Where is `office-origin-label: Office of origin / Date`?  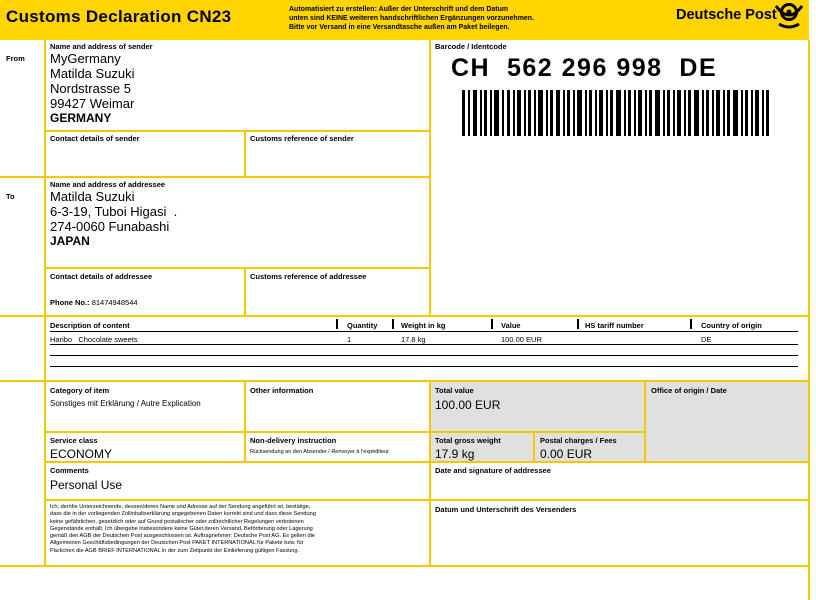
office-origin-label: Office of origin / Date is located at coordinates (689, 390).